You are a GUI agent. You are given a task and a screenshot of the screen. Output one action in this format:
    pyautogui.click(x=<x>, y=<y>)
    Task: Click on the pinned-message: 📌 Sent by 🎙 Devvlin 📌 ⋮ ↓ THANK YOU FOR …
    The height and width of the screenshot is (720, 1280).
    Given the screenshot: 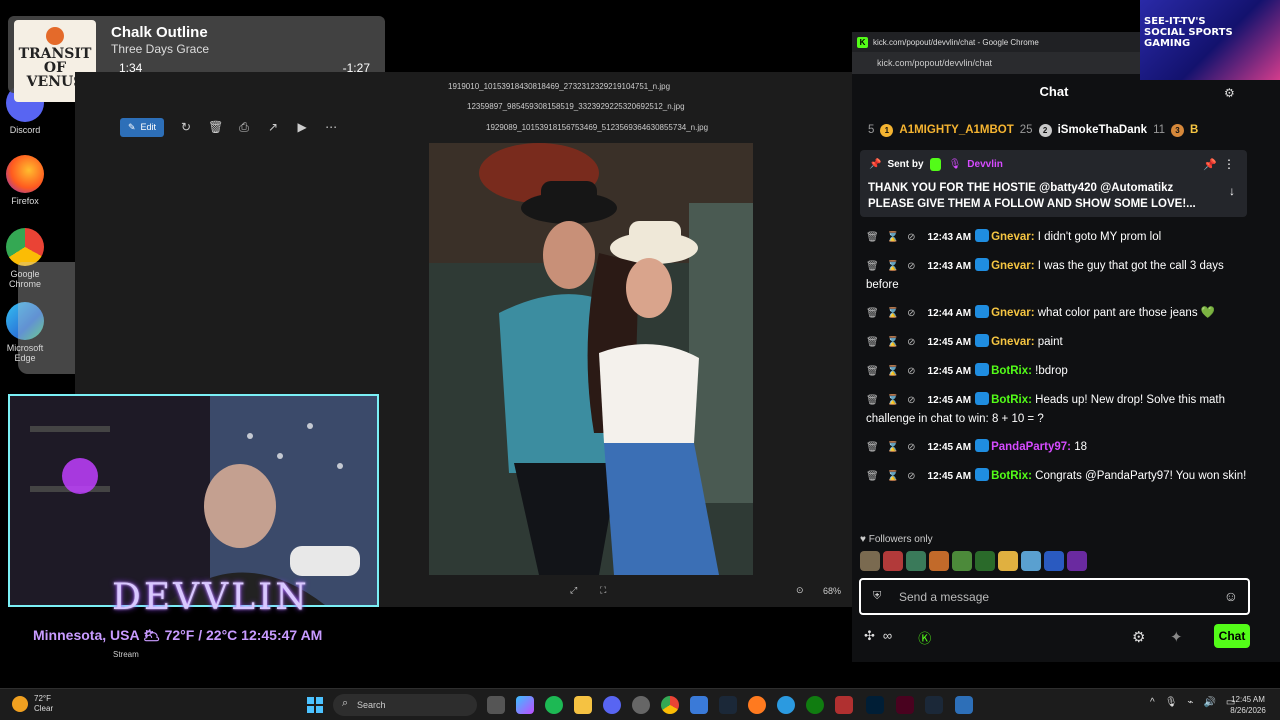 What is the action you would take?
    pyautogui.click(x=1053, y=183)
    